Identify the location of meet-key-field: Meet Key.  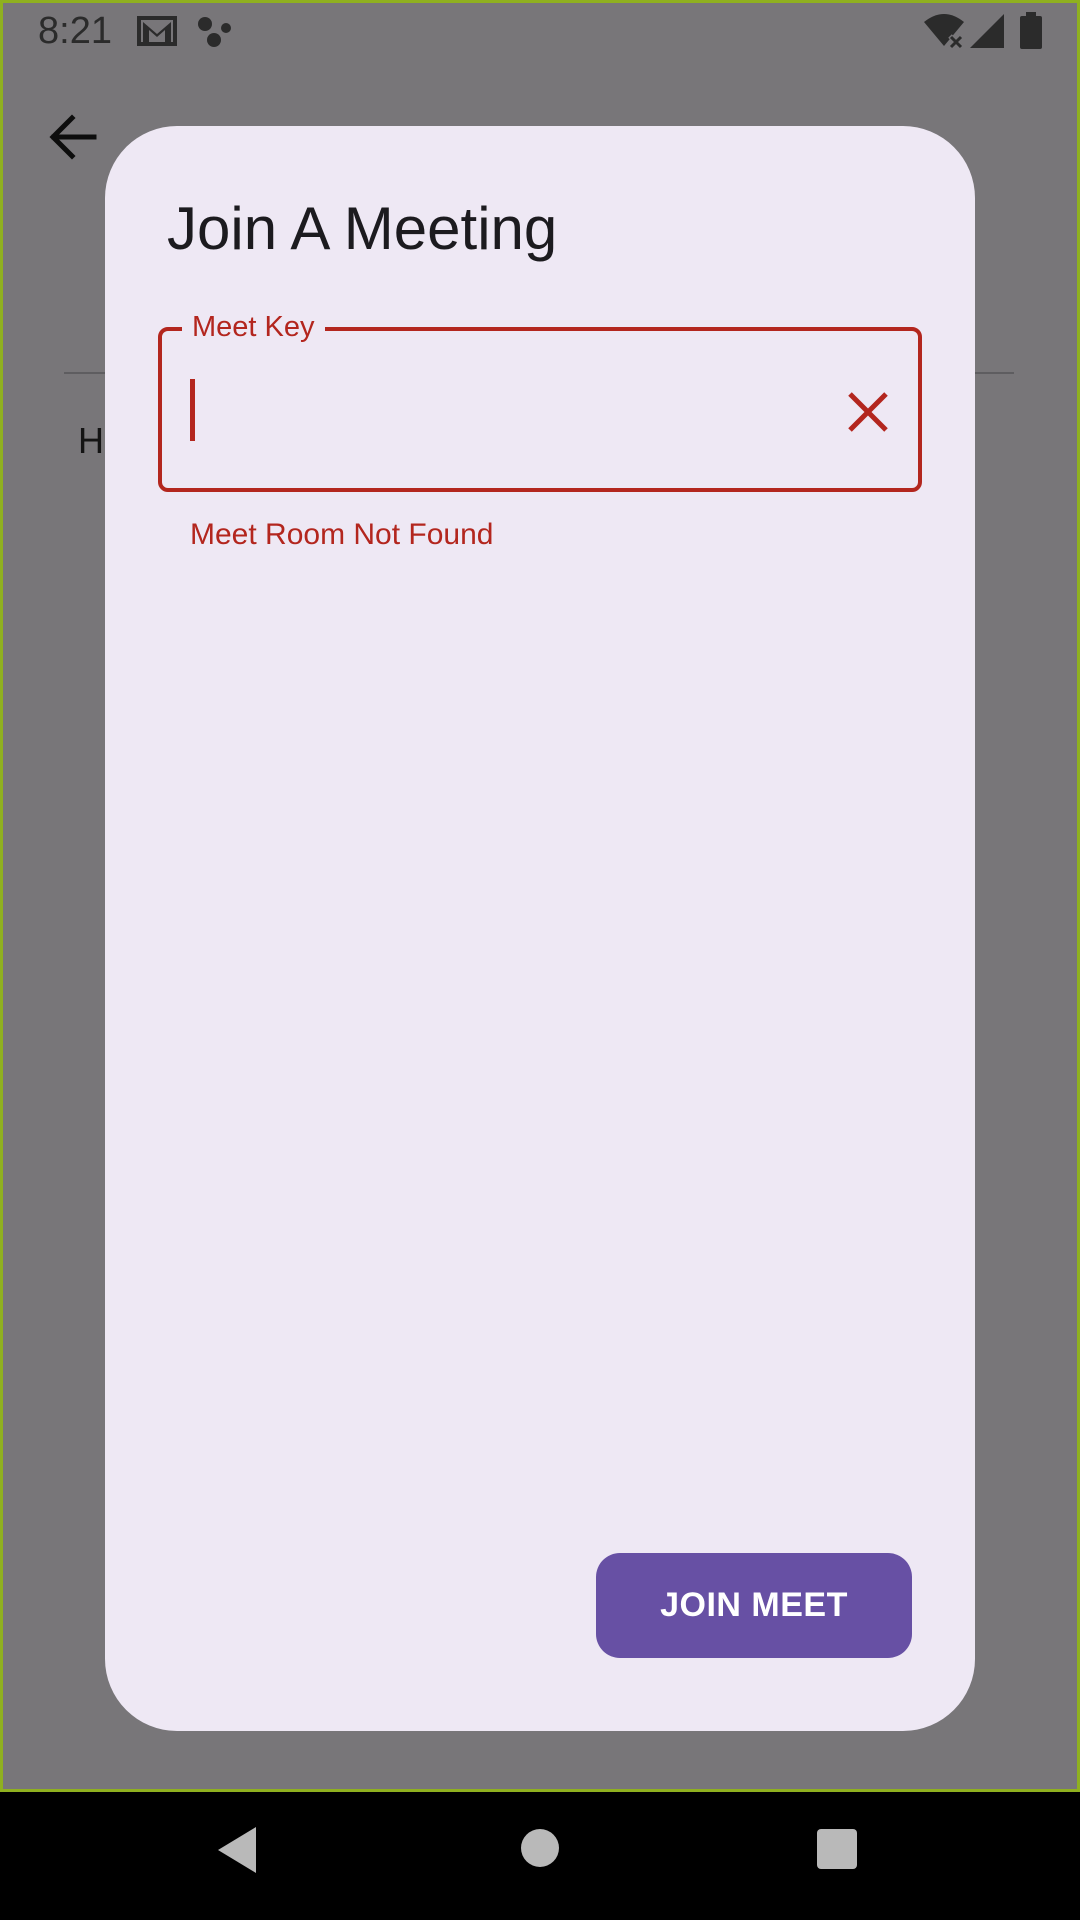
(540, 400).